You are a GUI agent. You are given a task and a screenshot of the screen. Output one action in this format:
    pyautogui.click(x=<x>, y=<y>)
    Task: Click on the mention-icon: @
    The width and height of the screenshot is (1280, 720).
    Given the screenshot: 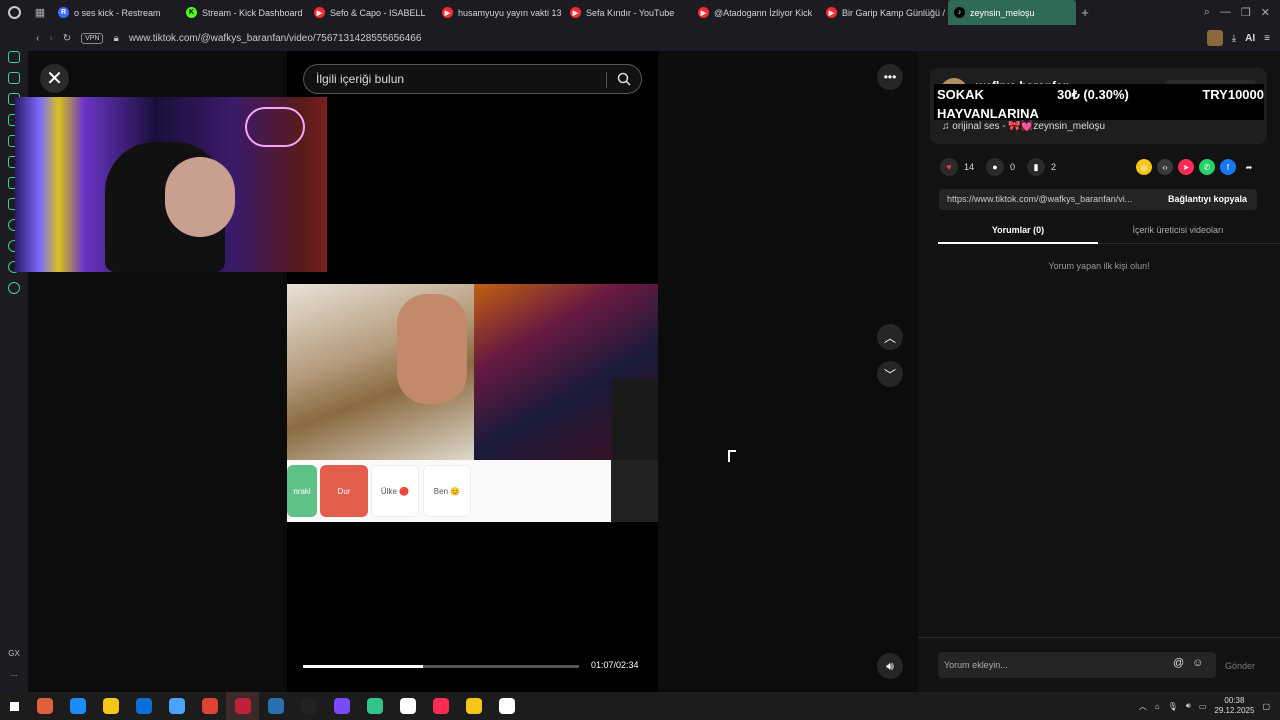 What is the action you would take?
    pyautogui.click(x=1178, y=663)
    